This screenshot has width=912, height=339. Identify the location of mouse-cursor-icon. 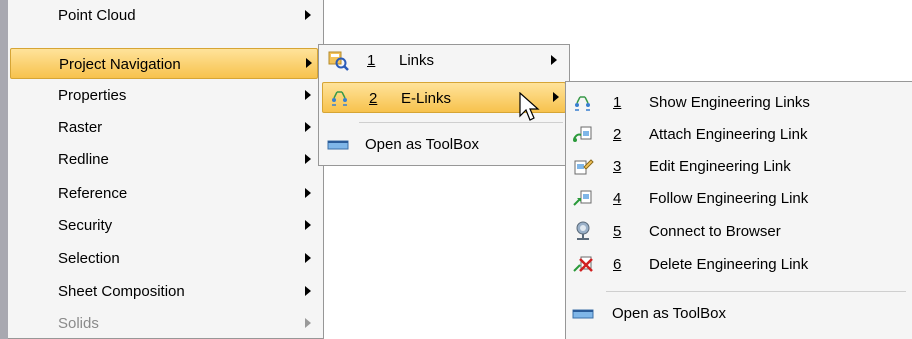
(530, 107).